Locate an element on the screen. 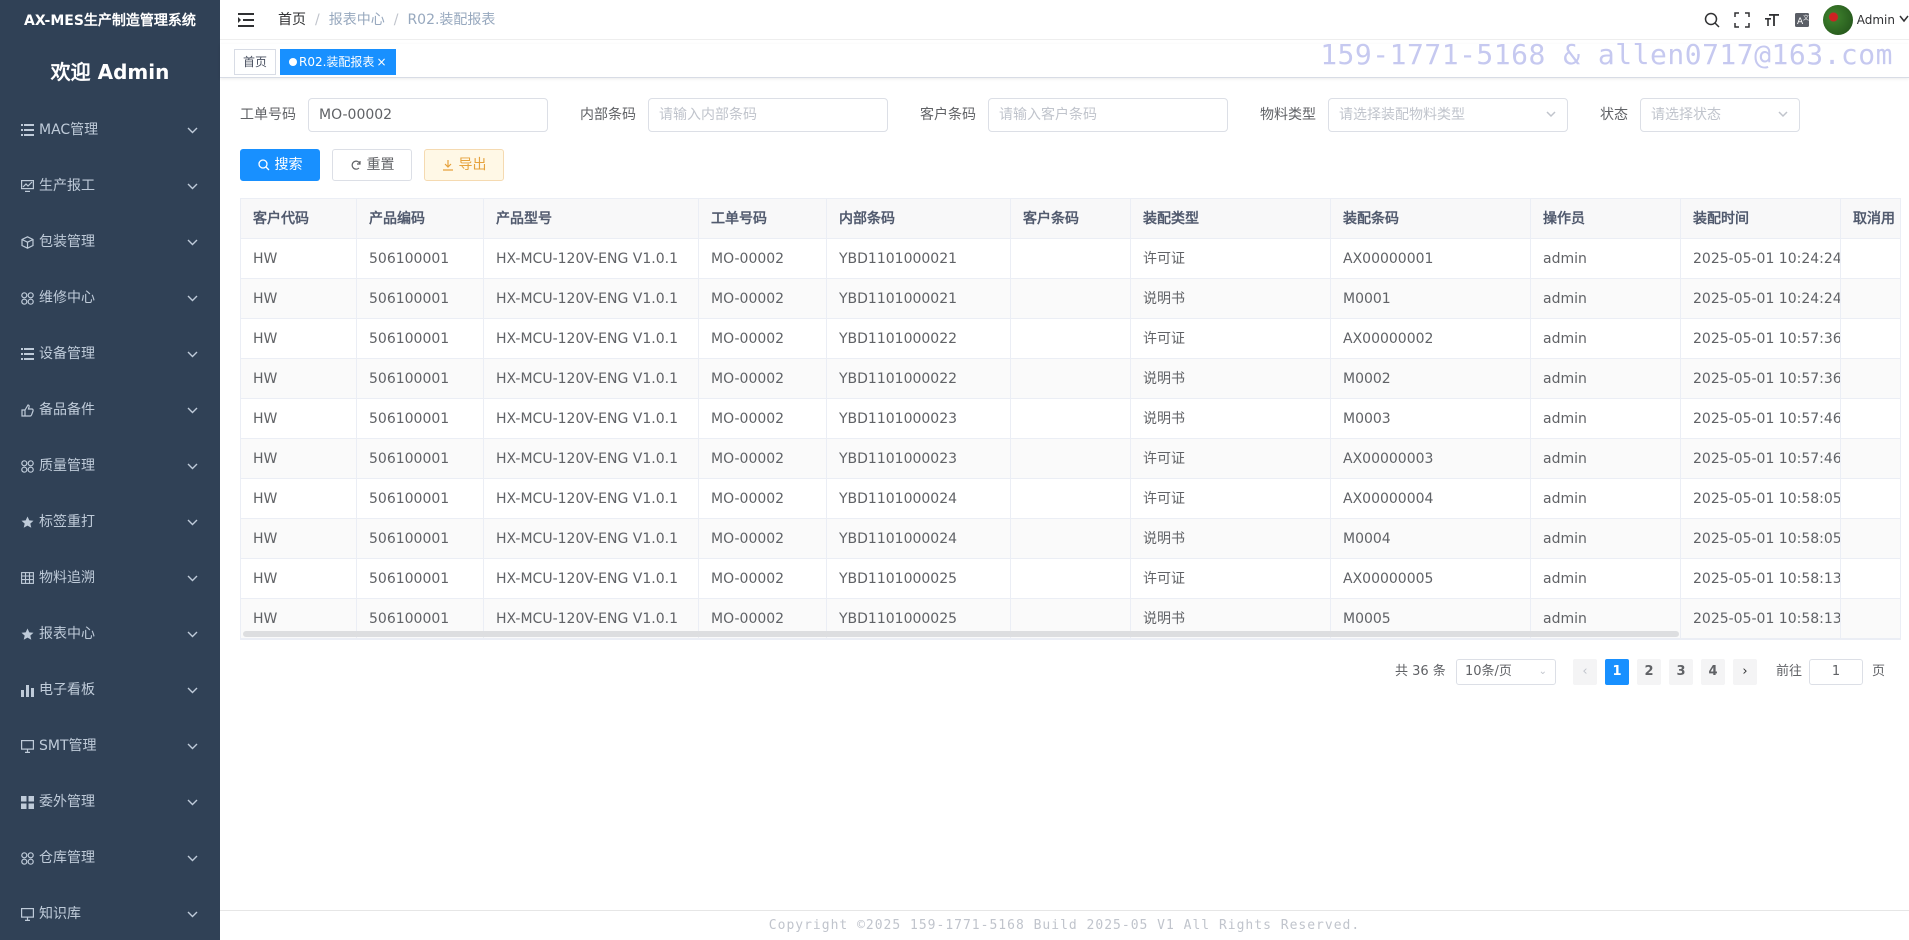  column-header: 工单号码 is located at coordinates (763, 219).